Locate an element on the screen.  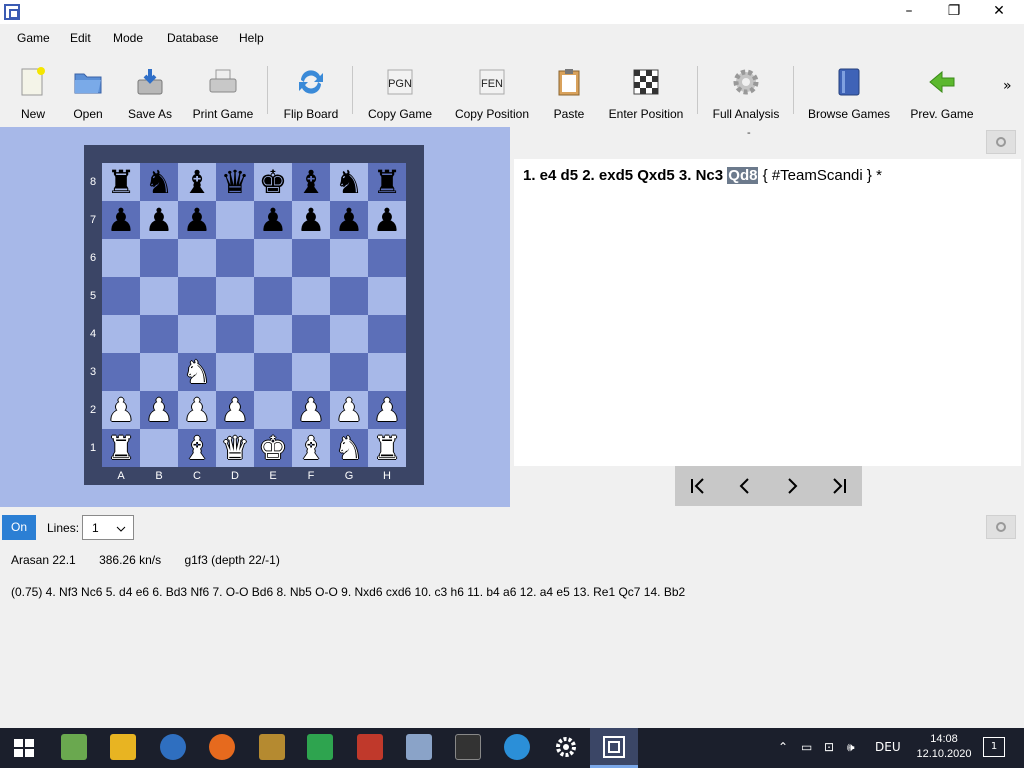
board-square-c7: ♟ is located at coordinates (197, 220).